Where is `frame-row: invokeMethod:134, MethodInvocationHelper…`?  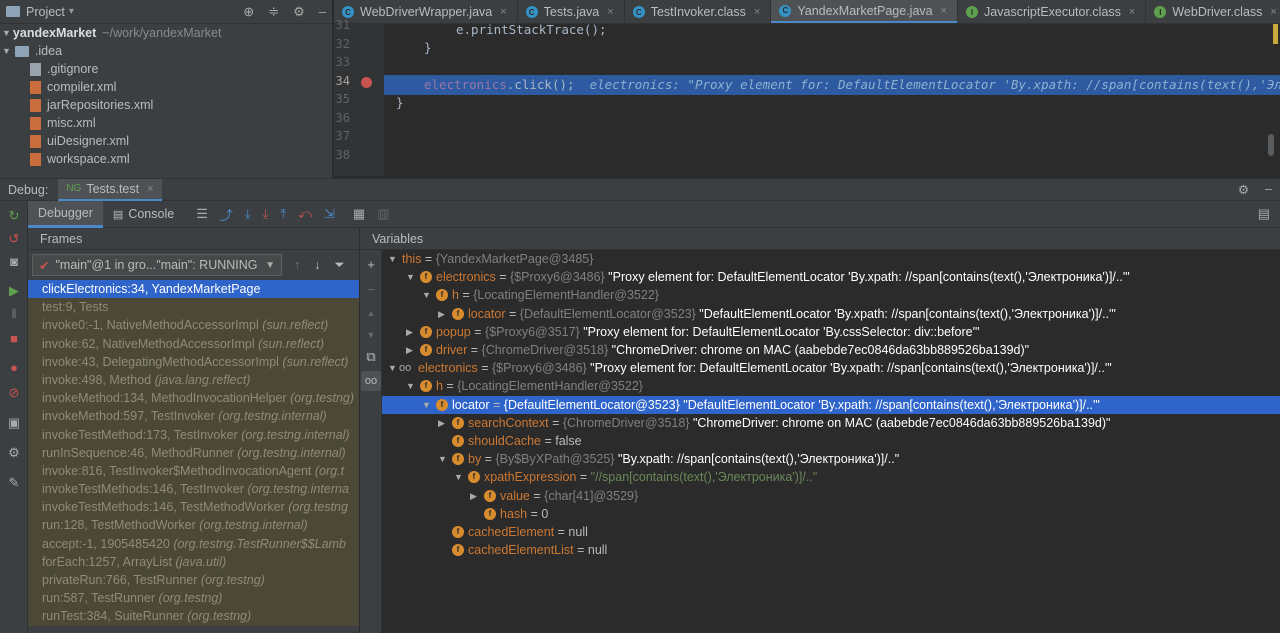
frame-row: invokeMethod:134, MethodInvocationHelper… is located at coordinates (193, 398).